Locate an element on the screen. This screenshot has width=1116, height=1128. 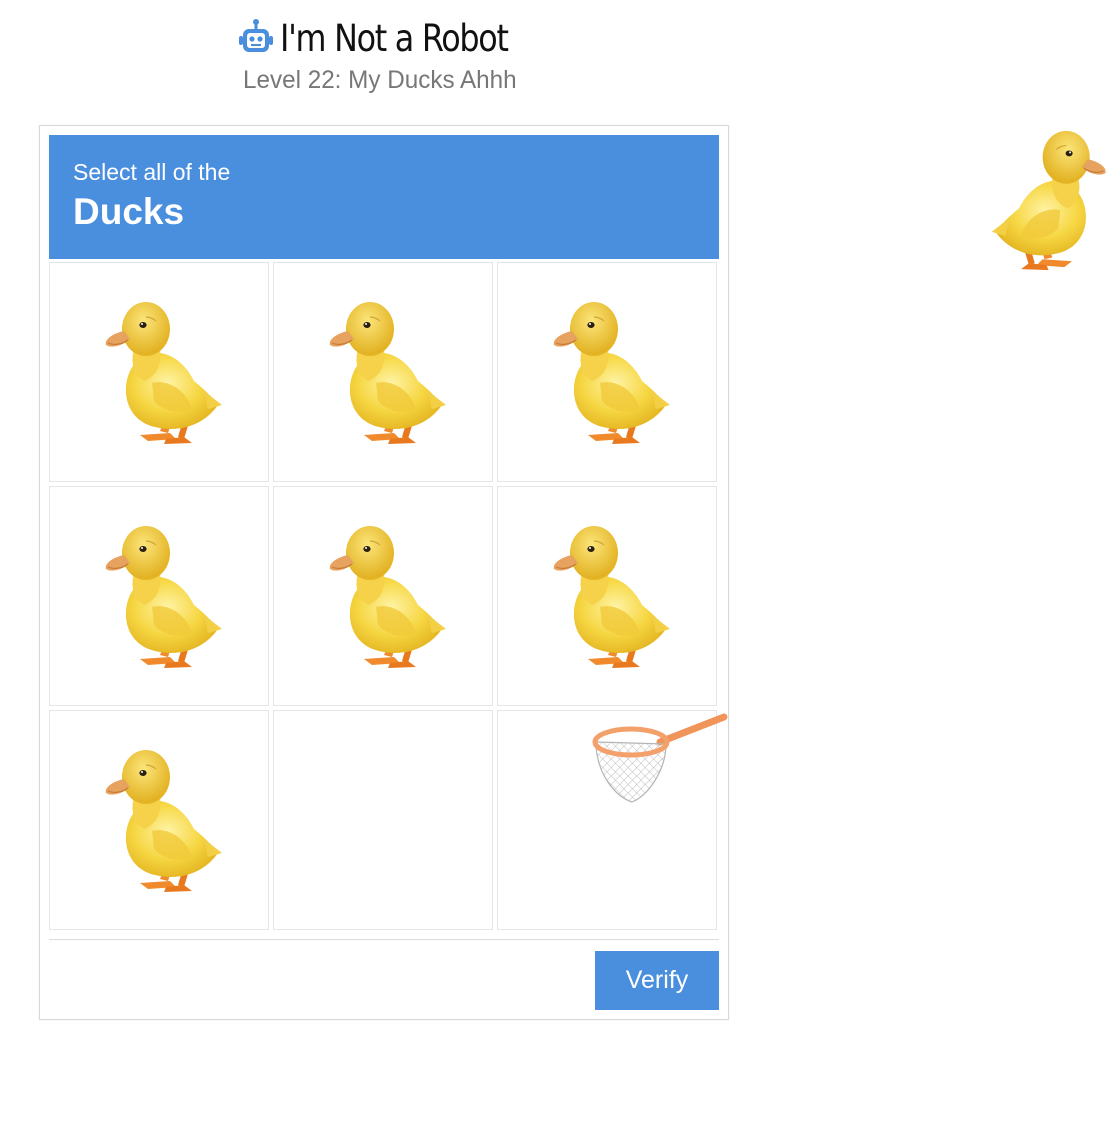
page-title: I'm Not a Robot is located at coordinates (394, 38).